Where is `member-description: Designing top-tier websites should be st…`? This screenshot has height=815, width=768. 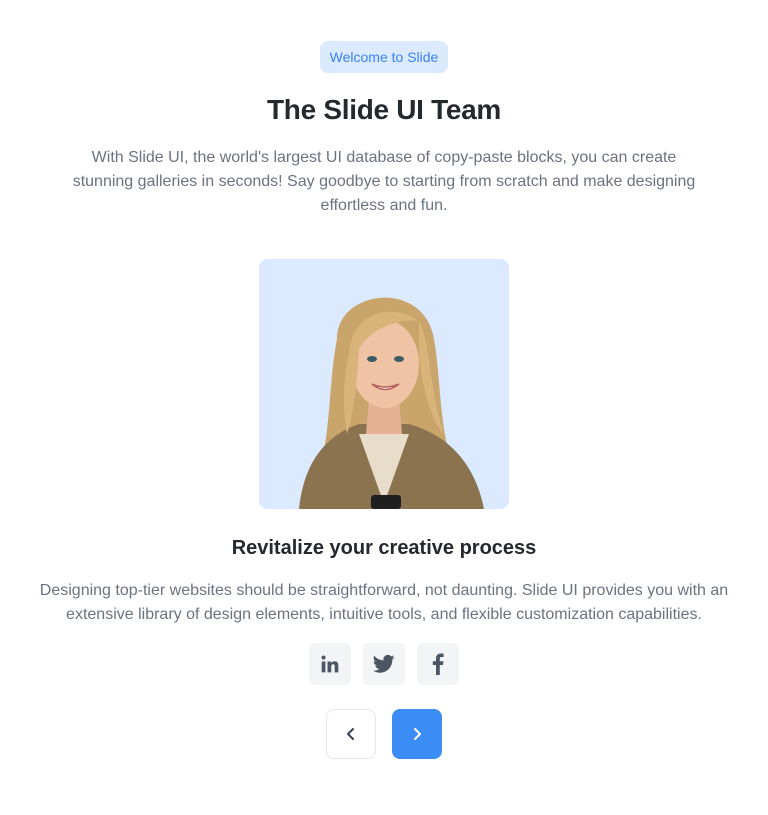
member-description: Designing top-tier websites should be st… is located at coordinates (384, 602).